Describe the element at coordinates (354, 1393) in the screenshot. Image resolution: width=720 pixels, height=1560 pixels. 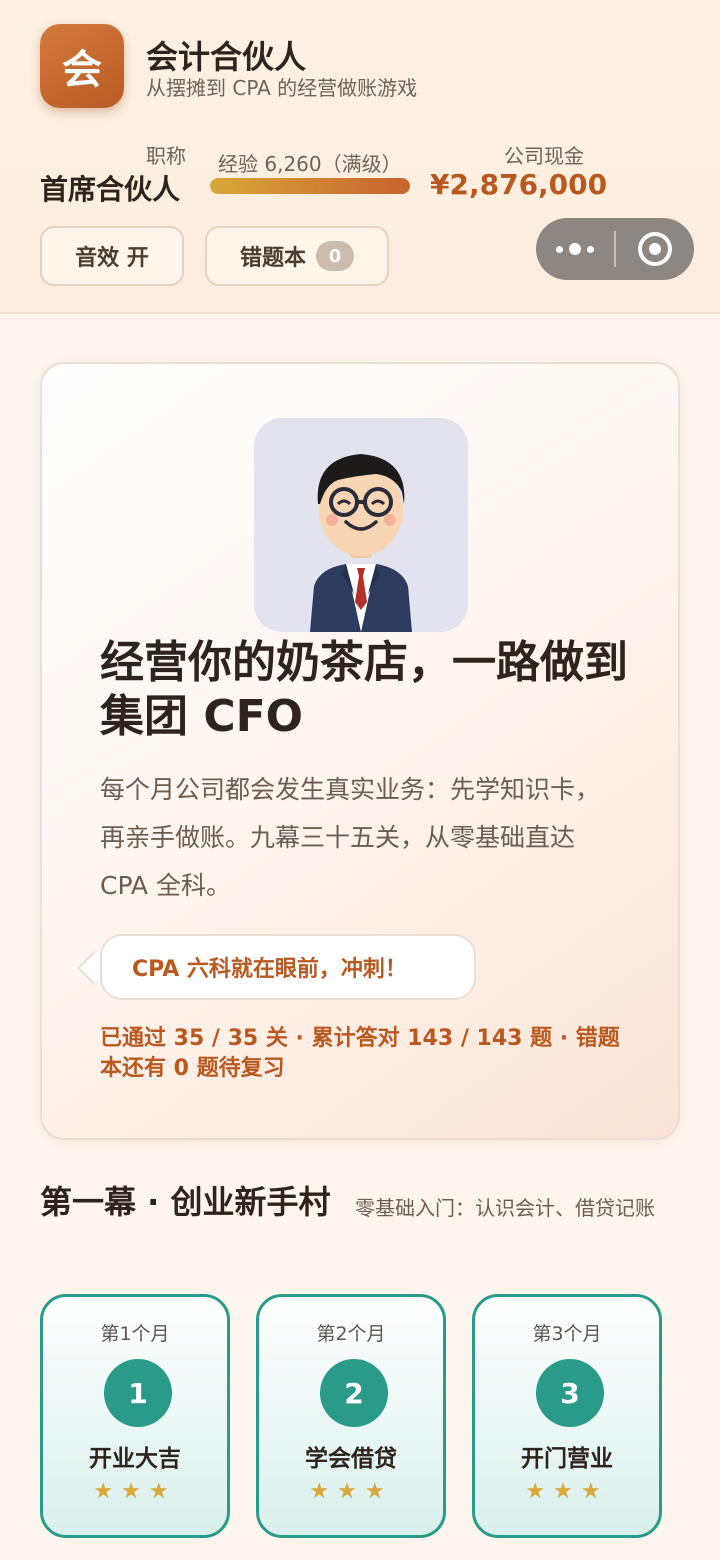
I see `level-number-badge: 2` at that location.